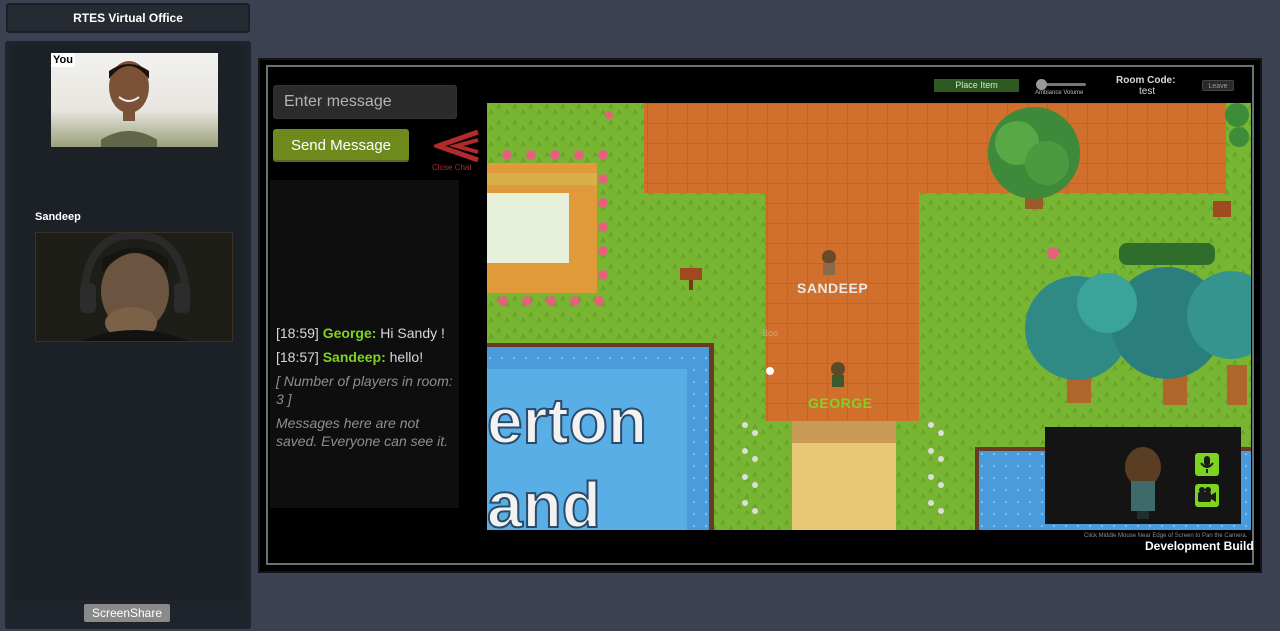  What do you see at coordinates (360, 333) in the screenshot?
I see `chat-message: [18:59] George: Hi Sandy !` at bounding box center [360, 333].